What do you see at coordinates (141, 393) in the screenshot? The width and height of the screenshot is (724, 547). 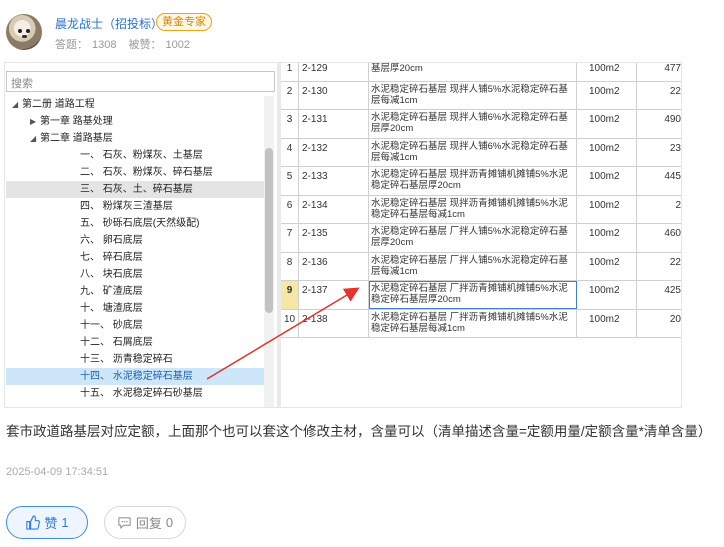 I see `tree-item-label: 十五、 水泥稳定碎石砂基层` at bounding box center [141, 393].